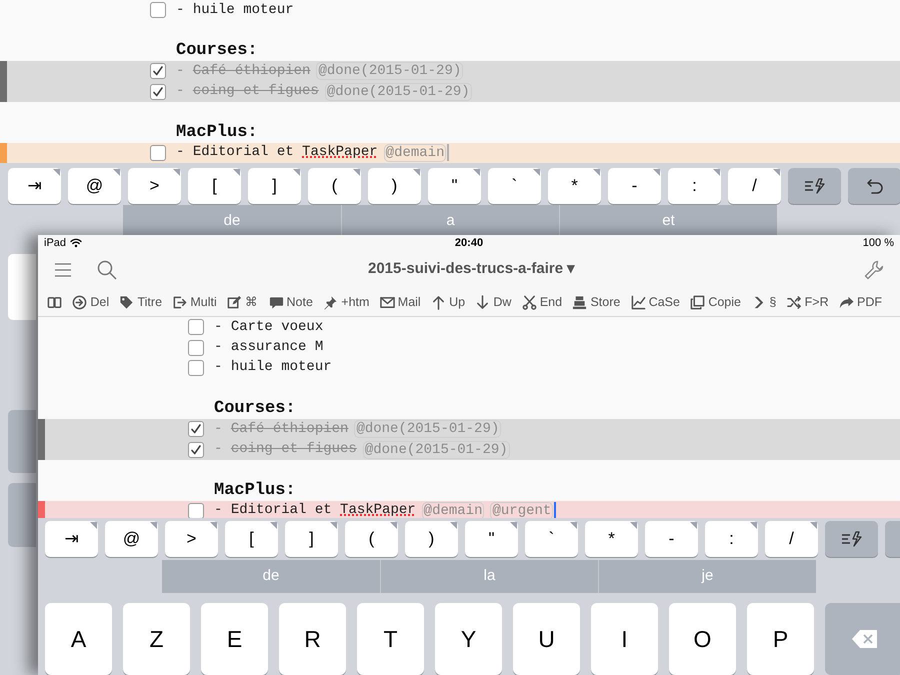 The image size is (900, 675). I want to click on keyboard-key: I, so click(624, 638).